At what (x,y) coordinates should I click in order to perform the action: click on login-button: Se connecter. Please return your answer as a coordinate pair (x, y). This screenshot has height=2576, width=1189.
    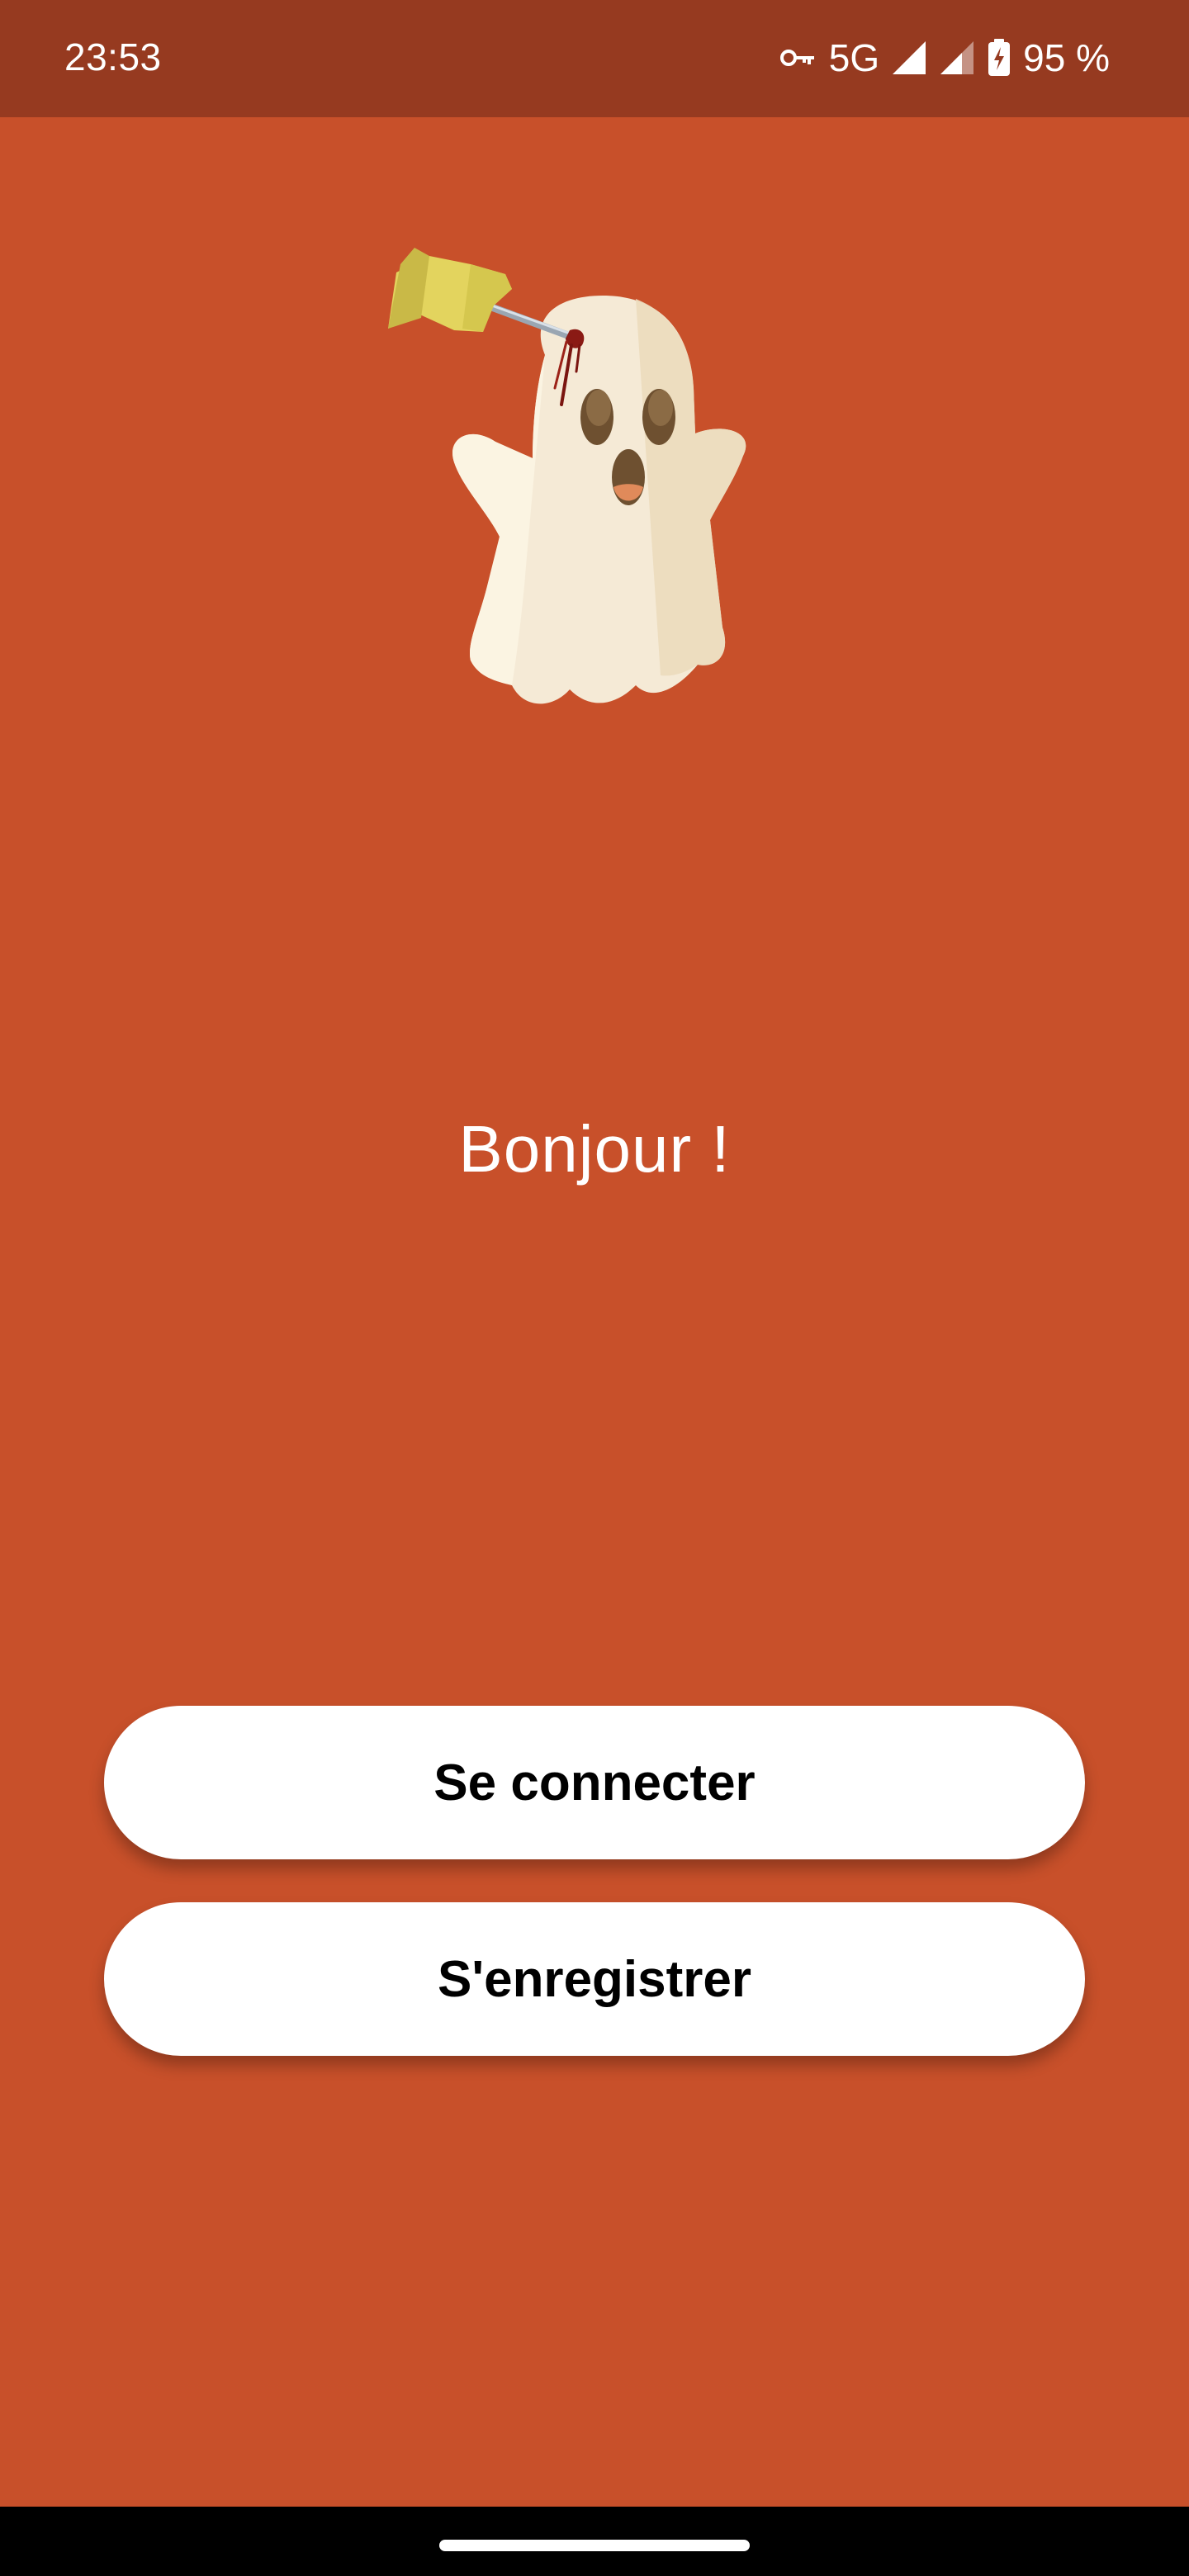
    Looking at the image, I should click on (594, 1782).